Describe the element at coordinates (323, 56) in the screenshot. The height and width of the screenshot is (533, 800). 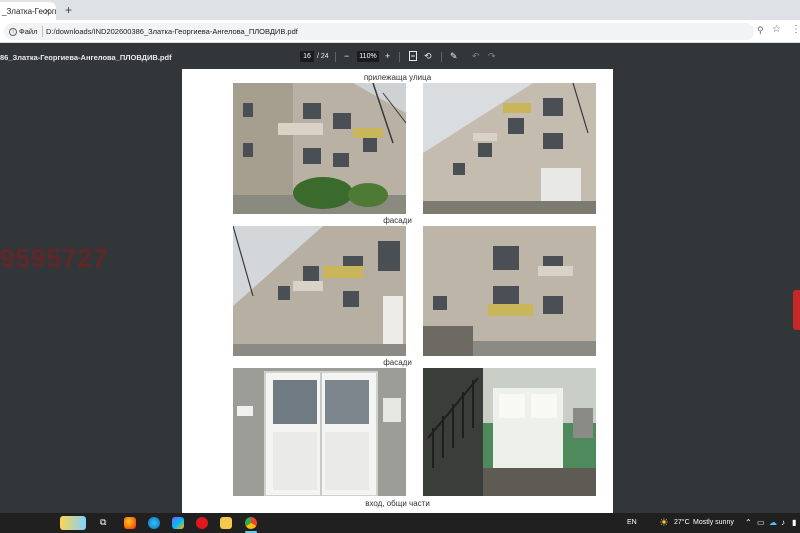
I see `page-total: / 24` at that location.